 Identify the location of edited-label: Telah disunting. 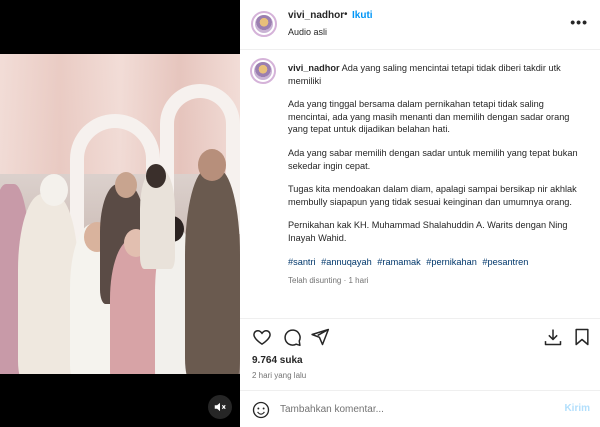
(315, 281).